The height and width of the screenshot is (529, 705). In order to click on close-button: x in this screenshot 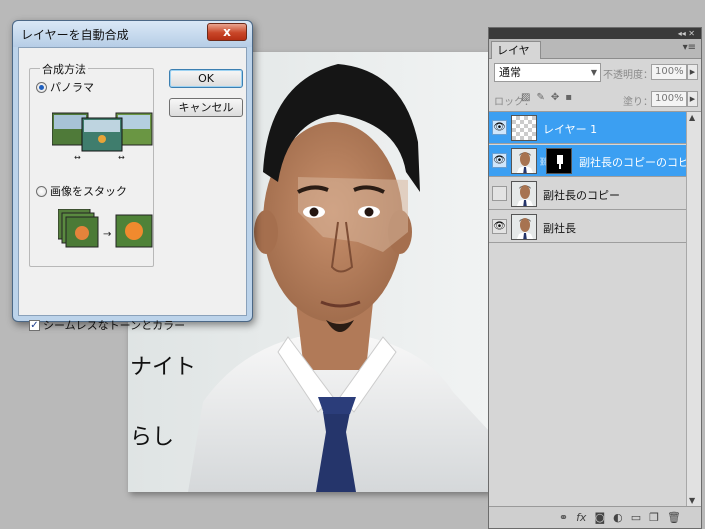, I will do `click(227, 32)`.